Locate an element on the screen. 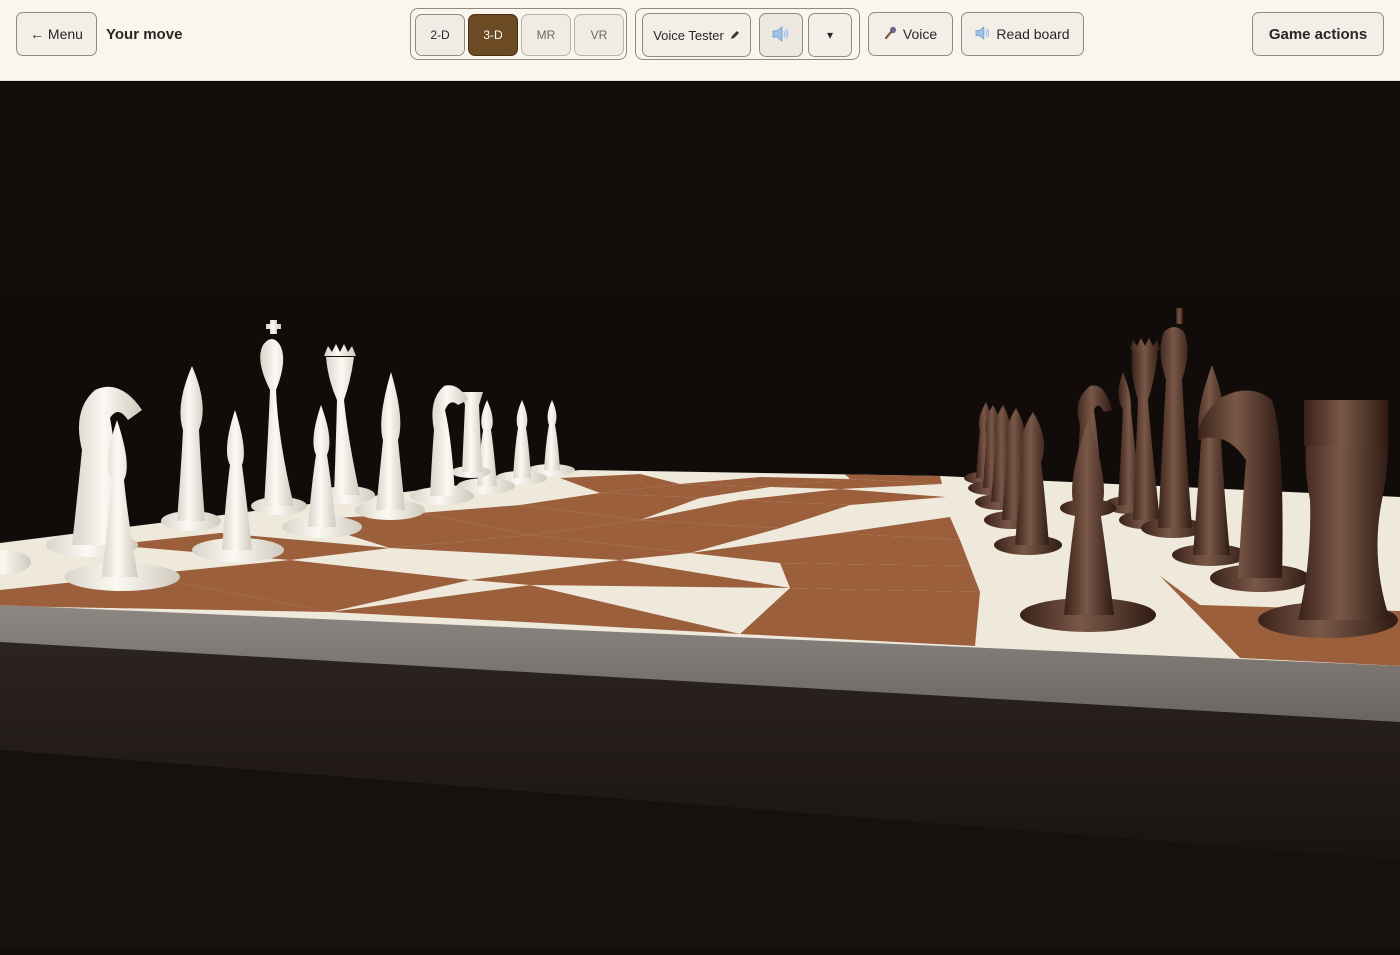  view-mode-vr-button: VR is located at coordinates (599, 35).